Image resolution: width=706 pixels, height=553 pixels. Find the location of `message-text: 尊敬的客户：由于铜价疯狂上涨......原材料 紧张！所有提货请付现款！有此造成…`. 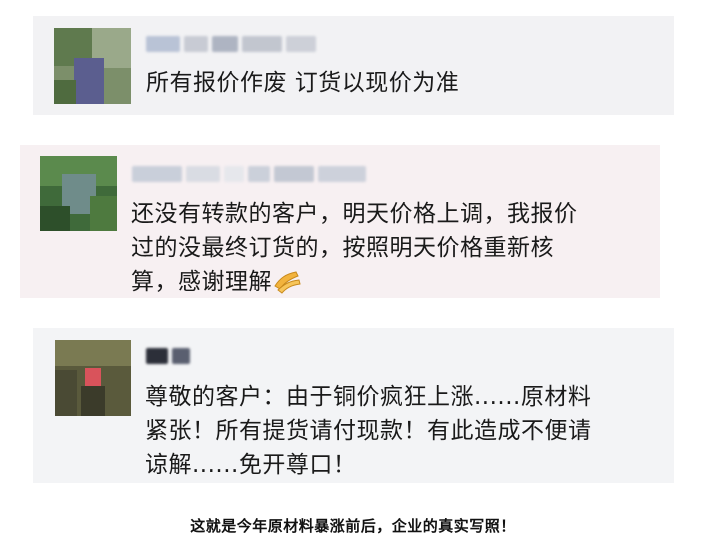

message-text: 尊敬的客户：由于铜价疯狂上涨......原材料 紧张！所有提货请付现款！有此造成… is located at coordinates (368, 431).